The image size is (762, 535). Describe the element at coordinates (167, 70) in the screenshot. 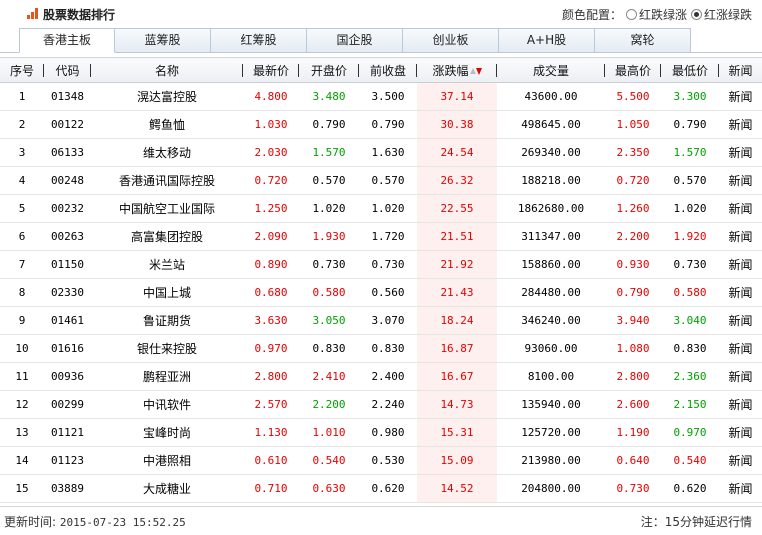

I see `col-header-name: 名称` at that location.